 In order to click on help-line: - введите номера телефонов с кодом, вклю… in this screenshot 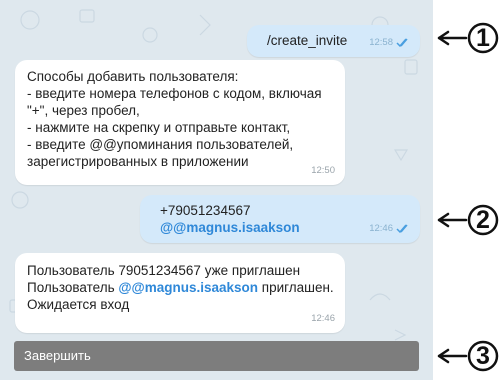, I will do `click(174, 93)`.